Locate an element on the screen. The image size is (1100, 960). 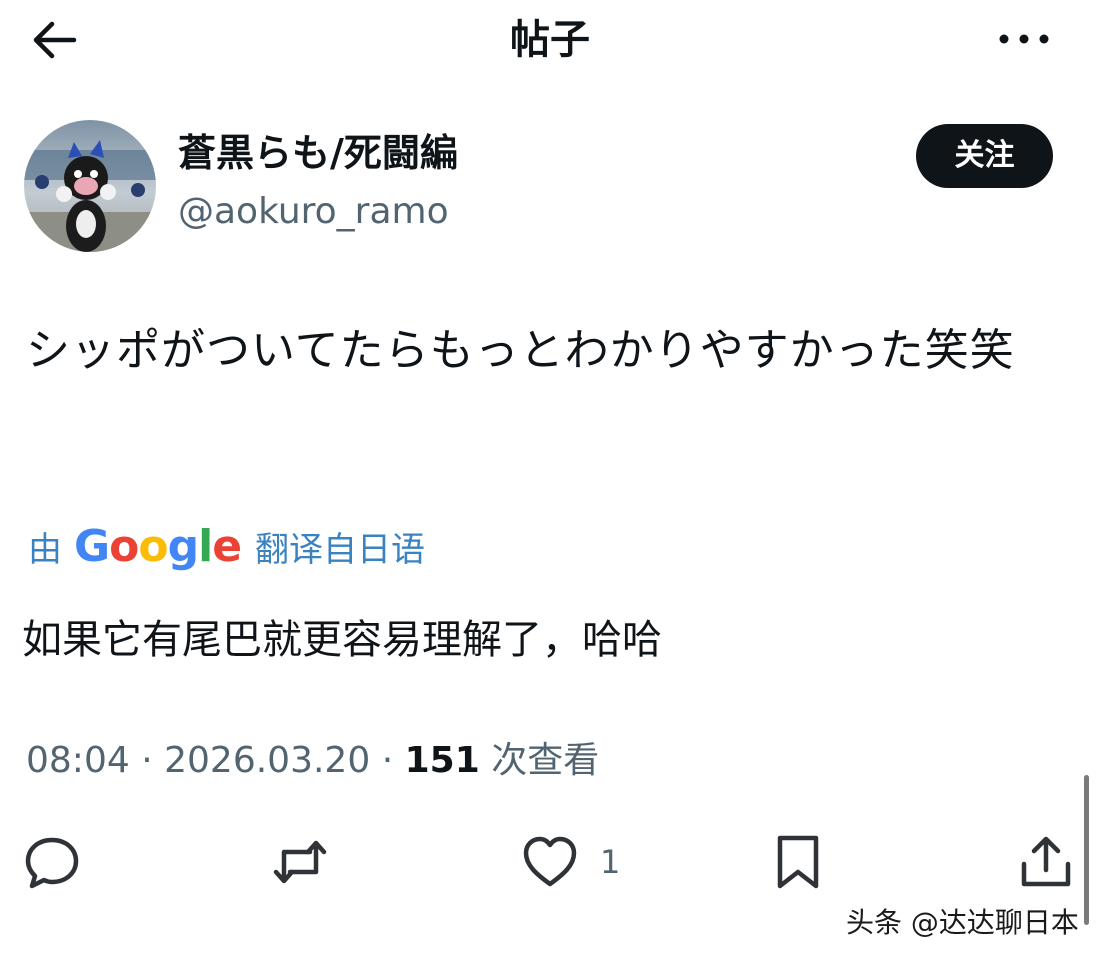
page-title: 帖子 is located at coordinates (550, 40).